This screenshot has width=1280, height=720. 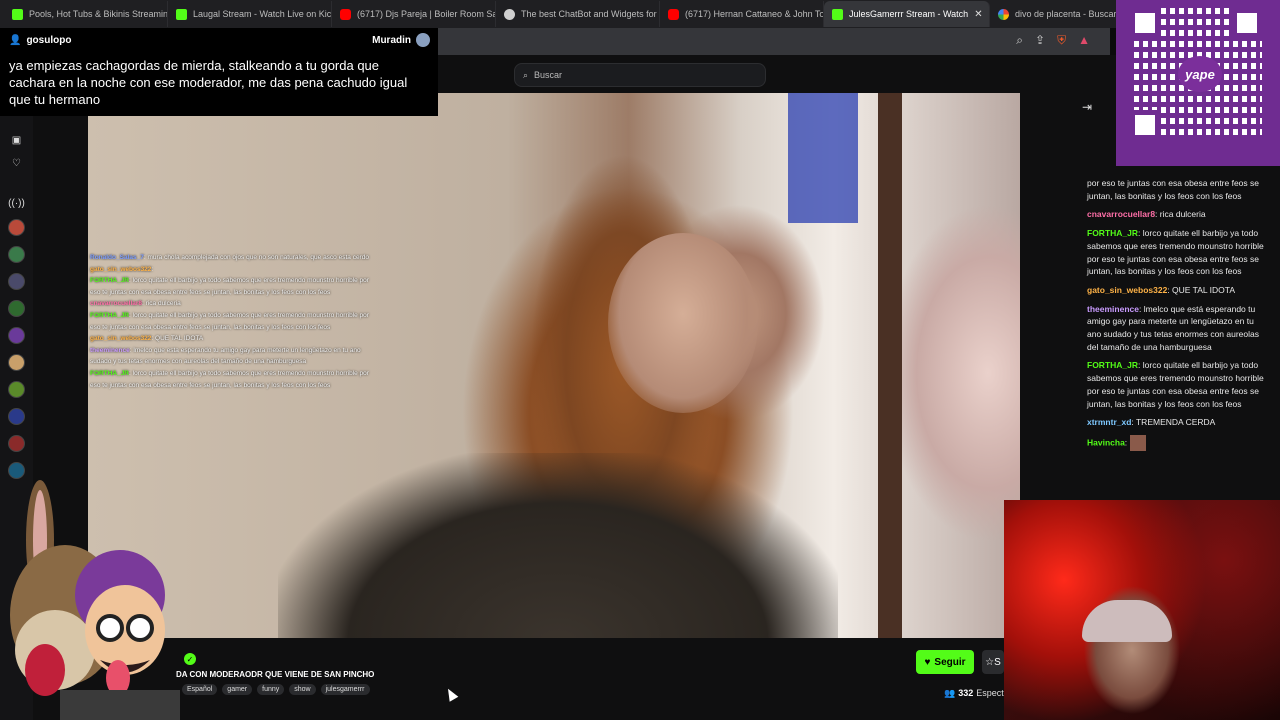 I want to click on share-icon: ⇪, so click(x=1040, y=40).